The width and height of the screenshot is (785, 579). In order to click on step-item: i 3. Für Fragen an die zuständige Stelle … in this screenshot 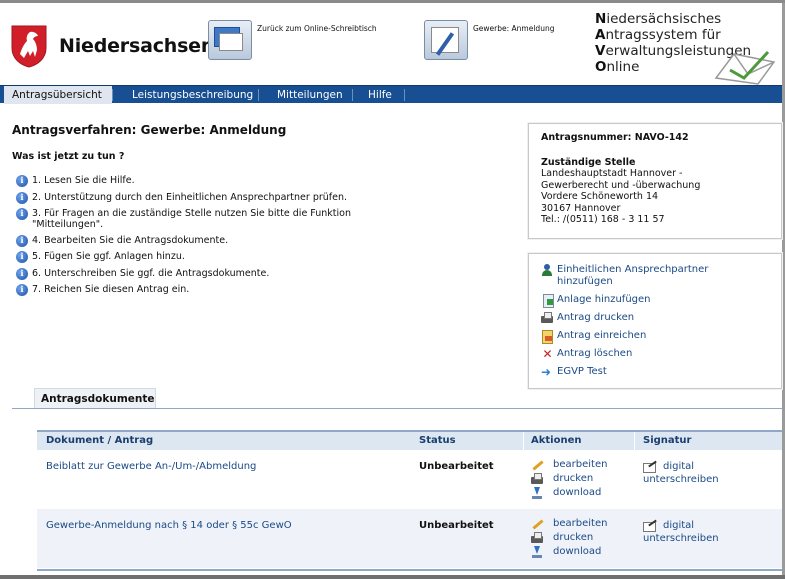, I will do `click(236, 219)`.